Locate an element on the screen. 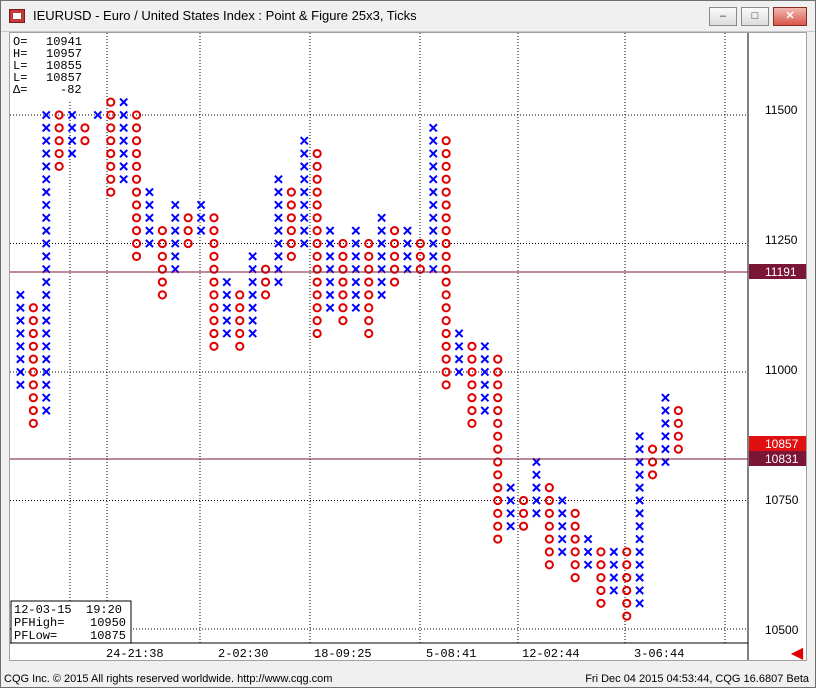 The image size is (816, 688). price-label-10750: 10750 is located at coordinates (782, 500).